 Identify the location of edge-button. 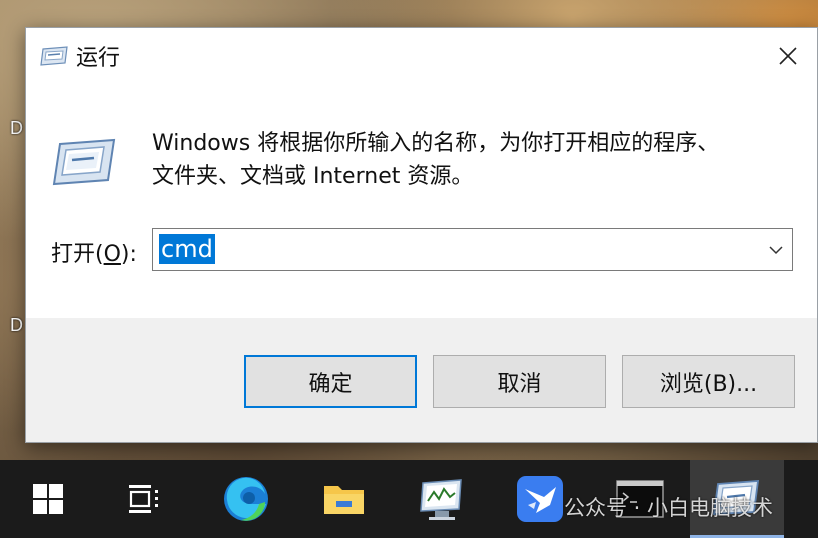
(246, 499).